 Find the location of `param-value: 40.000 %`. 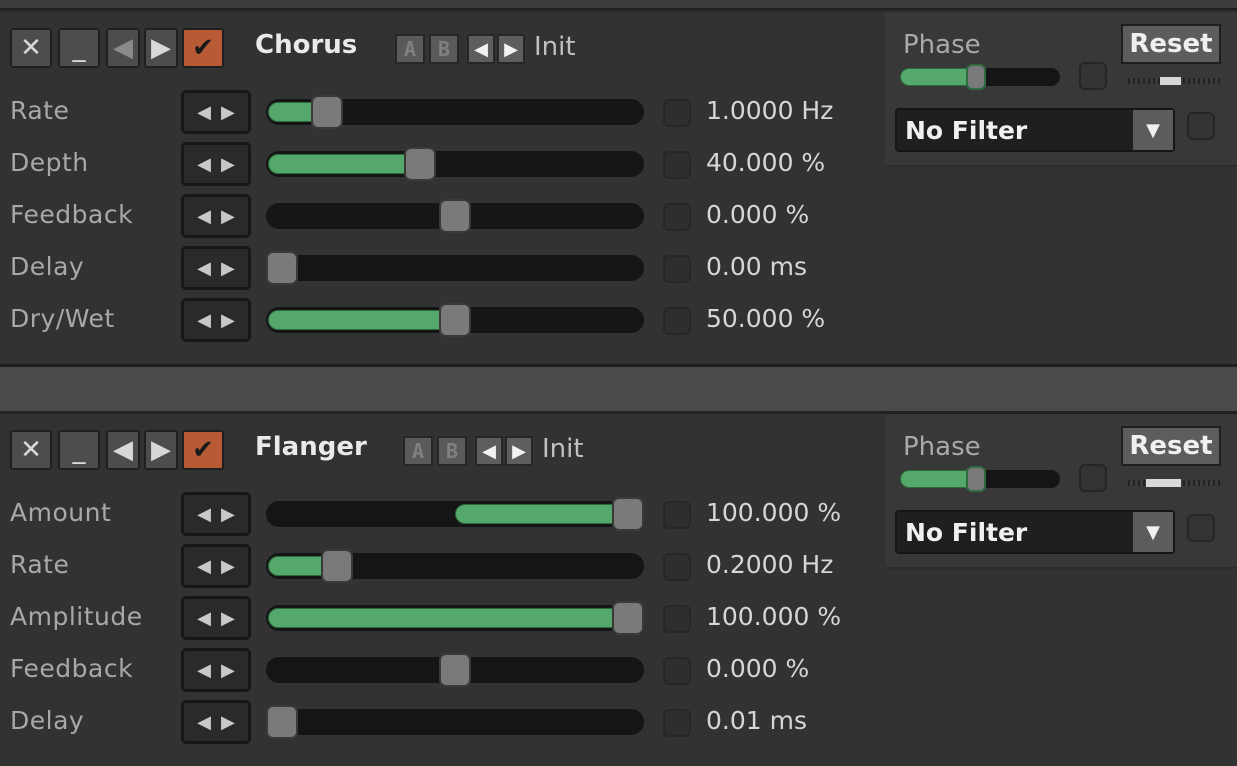

param-value: 40.000 % is located at coordinates (765, 162).